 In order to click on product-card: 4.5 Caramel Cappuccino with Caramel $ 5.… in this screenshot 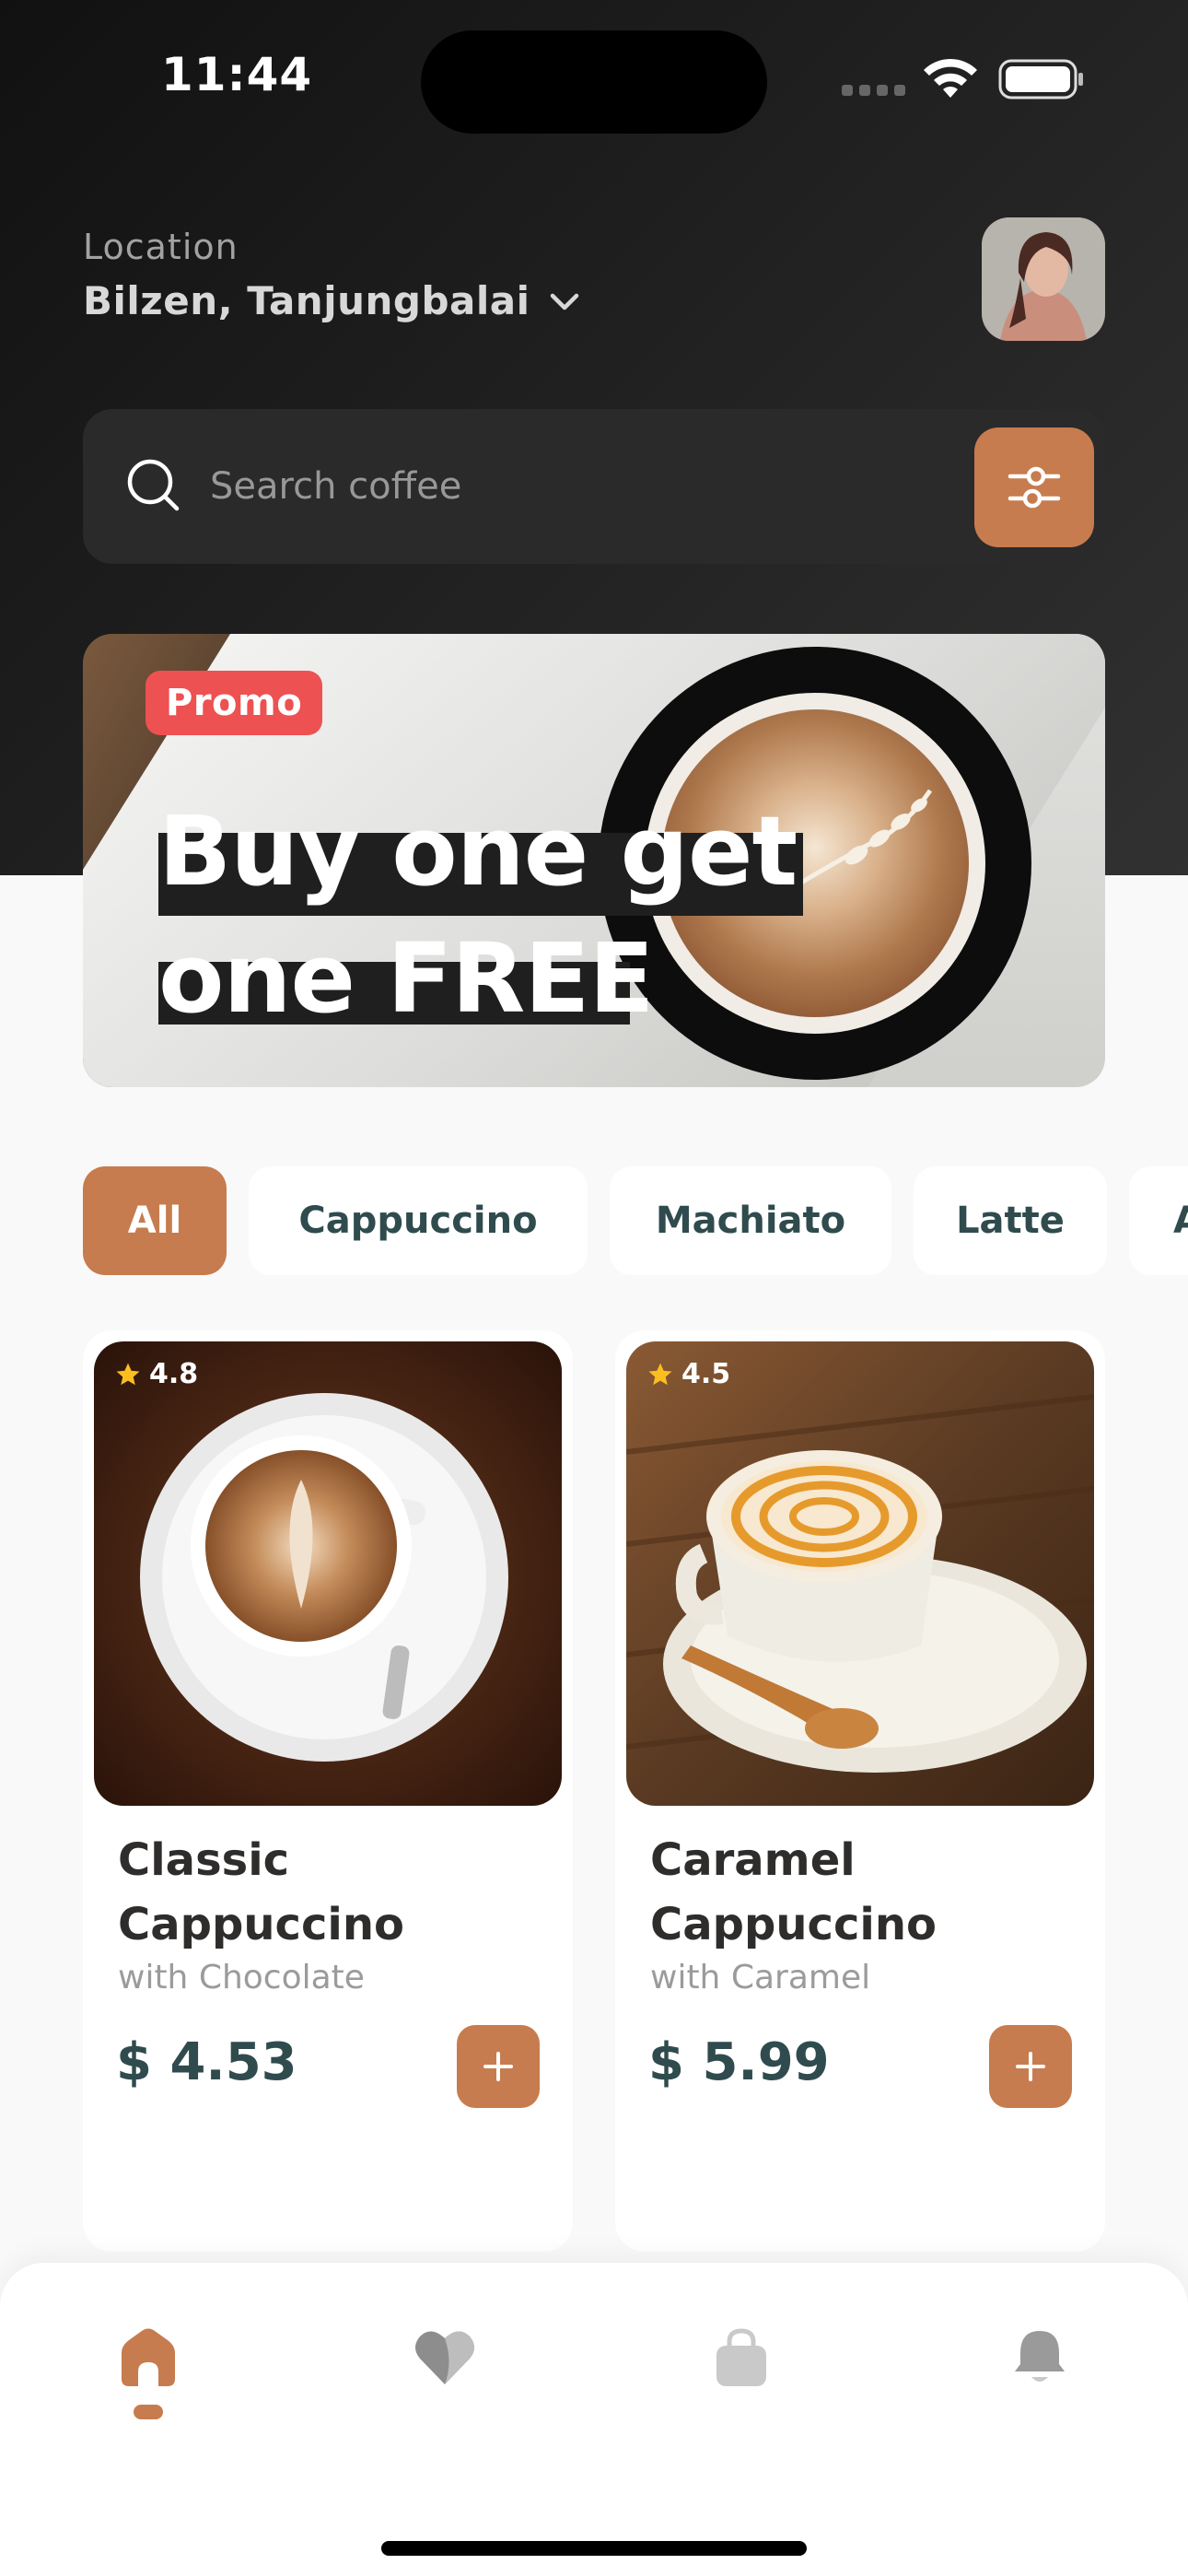, I will do `click(860, 1791)`.